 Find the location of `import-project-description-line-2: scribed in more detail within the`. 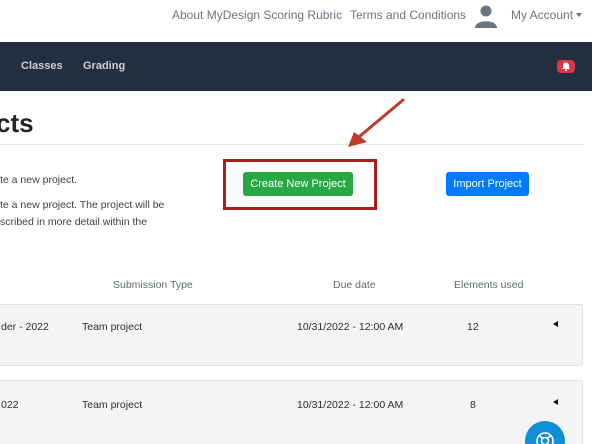

import-project-description-line-2: scribed in more detail within the is located at coordinates (74, 222).